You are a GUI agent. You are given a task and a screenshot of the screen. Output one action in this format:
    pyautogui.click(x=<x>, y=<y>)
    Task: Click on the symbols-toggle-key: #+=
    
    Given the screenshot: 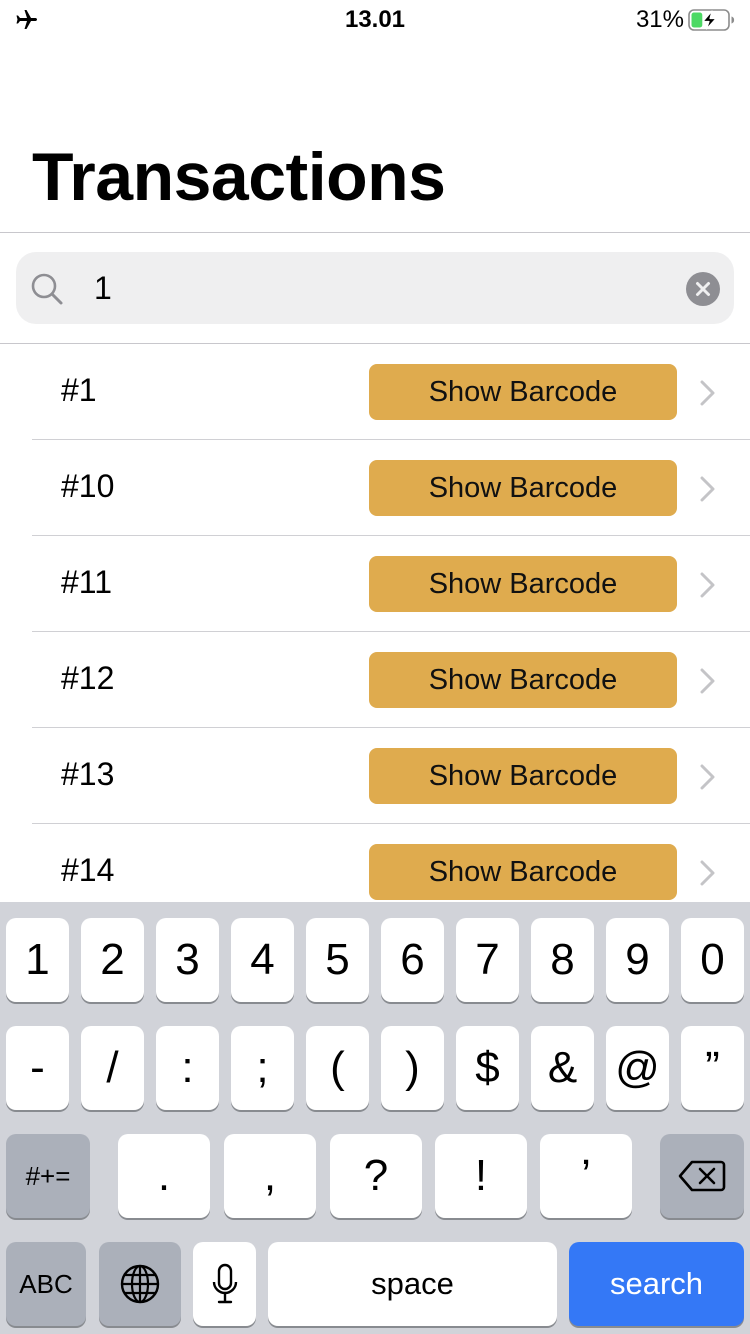 What is the action you would take?
    pyautogui.click(x=48, y=1176)
    